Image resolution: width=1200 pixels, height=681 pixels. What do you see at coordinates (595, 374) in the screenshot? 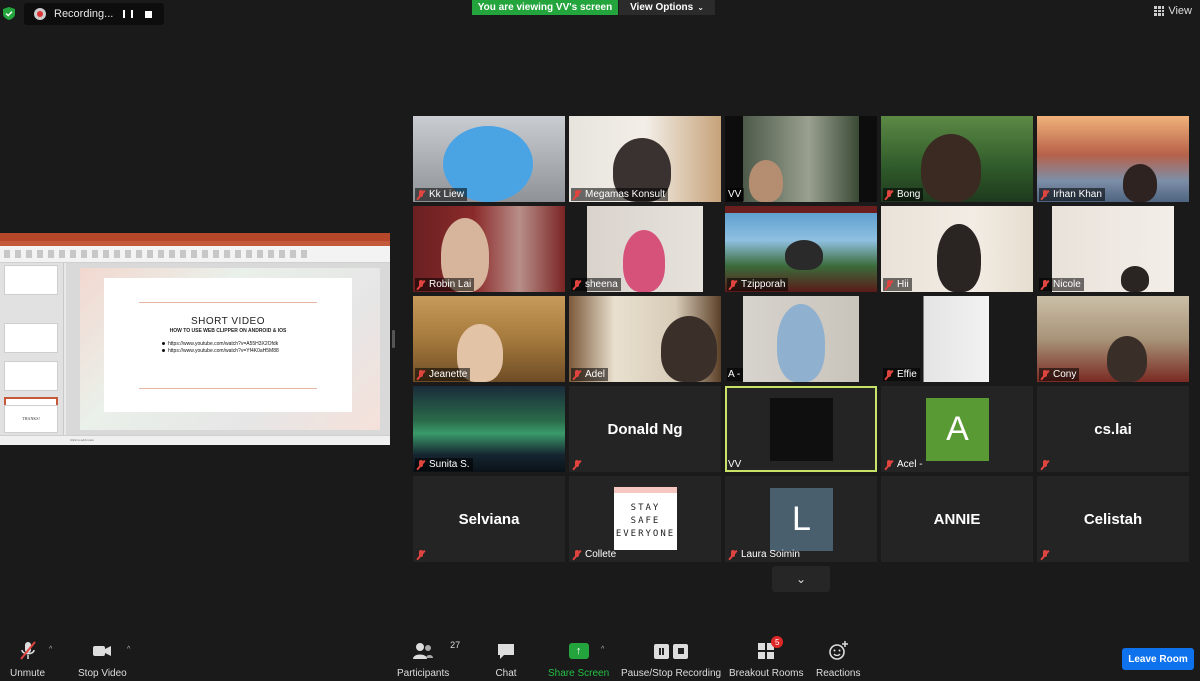
I see `participant-name: Adel` at bounding box center [595, 374].